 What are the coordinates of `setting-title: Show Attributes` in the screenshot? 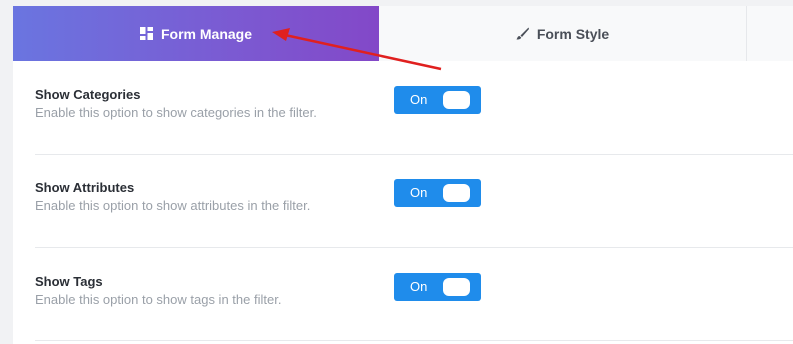 It's located at (85, 187).